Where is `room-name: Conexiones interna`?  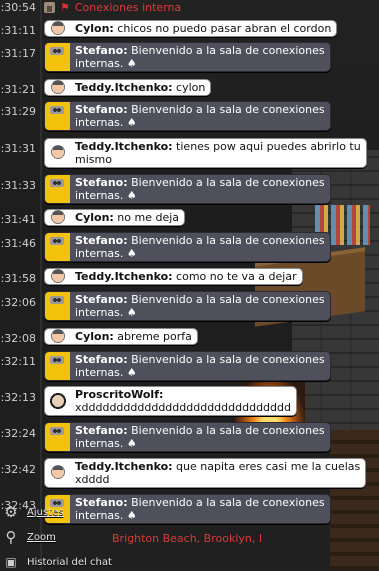
room-name: Conexiones interna is located at coordinates (128, 7).